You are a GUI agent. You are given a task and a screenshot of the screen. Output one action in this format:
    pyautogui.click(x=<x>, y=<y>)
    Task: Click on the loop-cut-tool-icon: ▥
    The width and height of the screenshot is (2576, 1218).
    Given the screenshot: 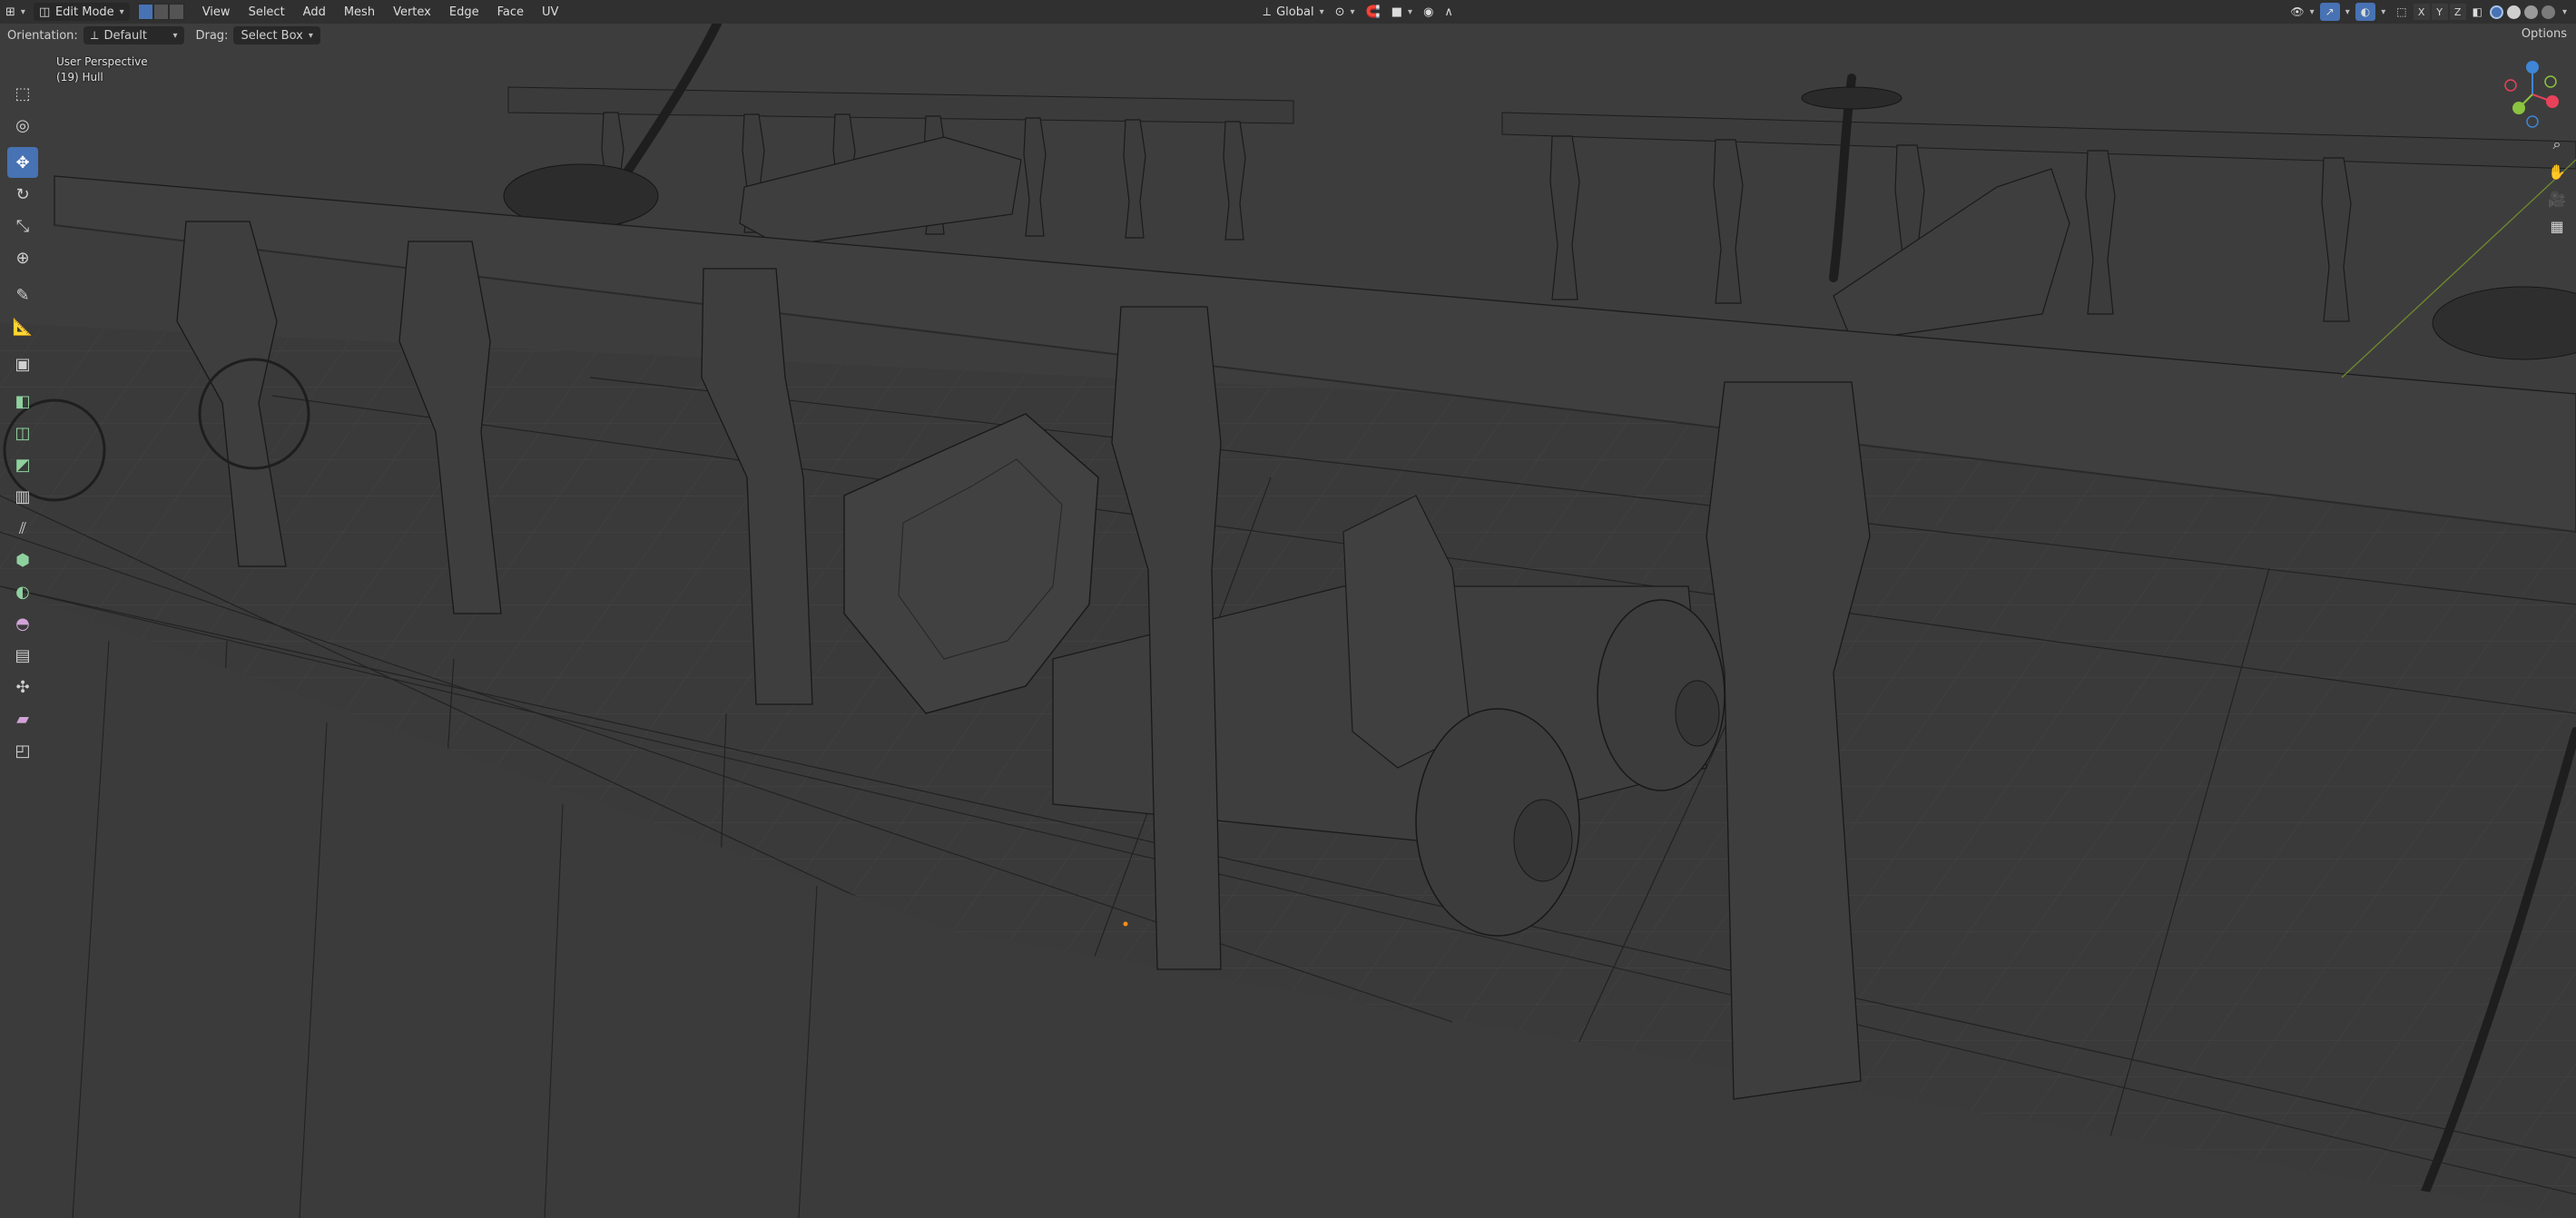 What is the action you would take?
    pyautogui.click(x=22, y=497)
    